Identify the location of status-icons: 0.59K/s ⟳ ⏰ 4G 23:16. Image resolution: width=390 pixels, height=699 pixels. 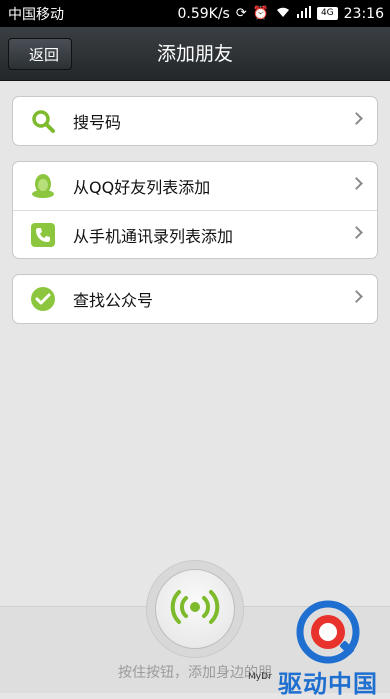
(280, 14).